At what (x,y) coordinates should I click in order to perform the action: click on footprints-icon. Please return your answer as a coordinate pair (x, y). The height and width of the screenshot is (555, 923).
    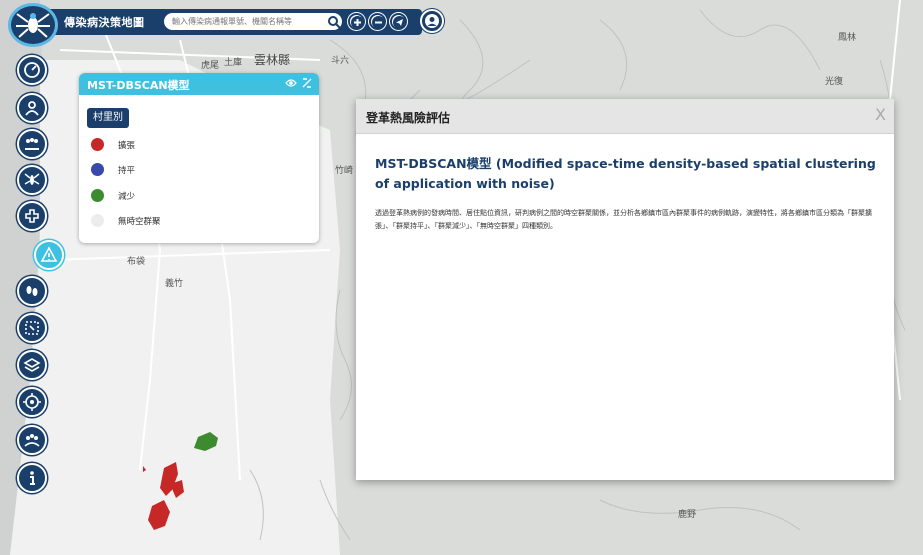
    Looking at the image, I should click on (32, 291).